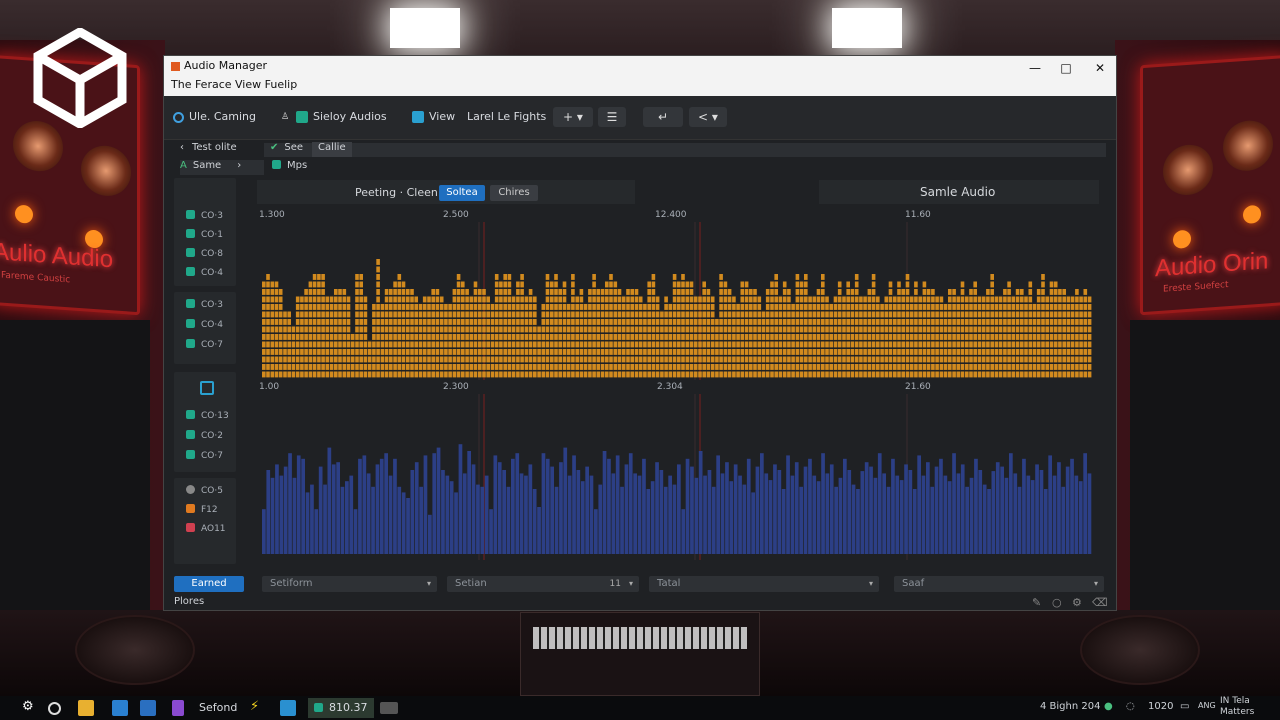  What do you see at coordinates (286, 149) in the screenshot?
I see `nav-item-see: ✔ See` at bounding box center [286, 149].